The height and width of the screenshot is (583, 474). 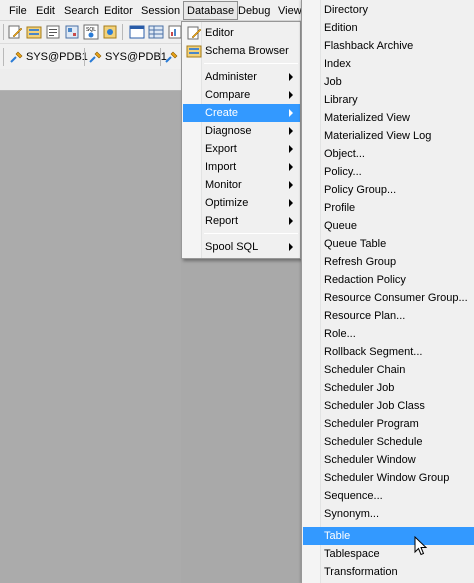 What do you see at coordinates (369, 46) in the screenshot?
I see `submenu-item-label: Flashback Archive` at bounding box center [369, 46].